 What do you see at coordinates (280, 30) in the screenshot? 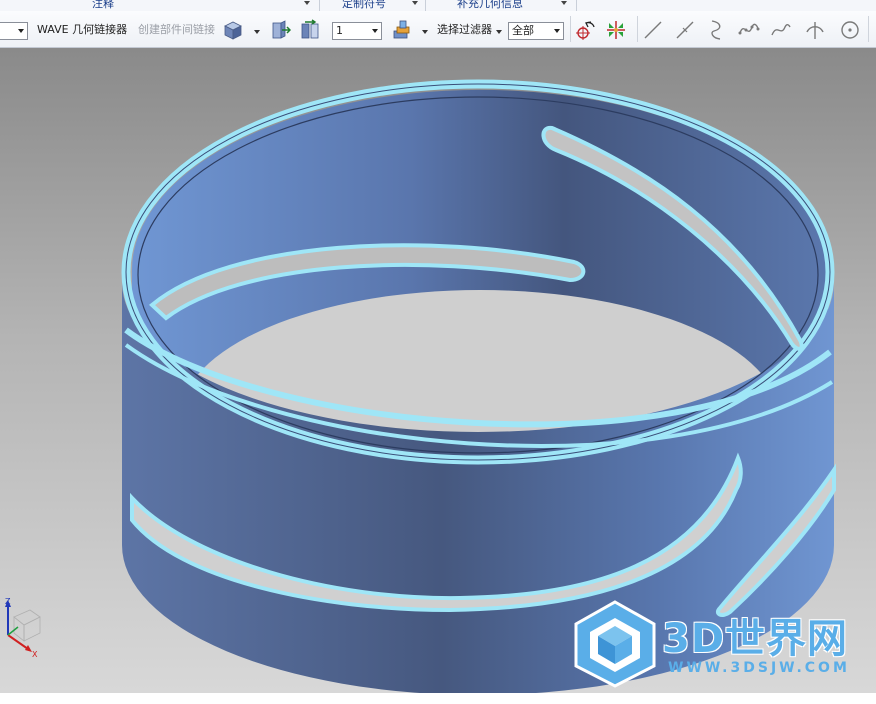
I see `move-face-icon` at bounding box center [280, 30].